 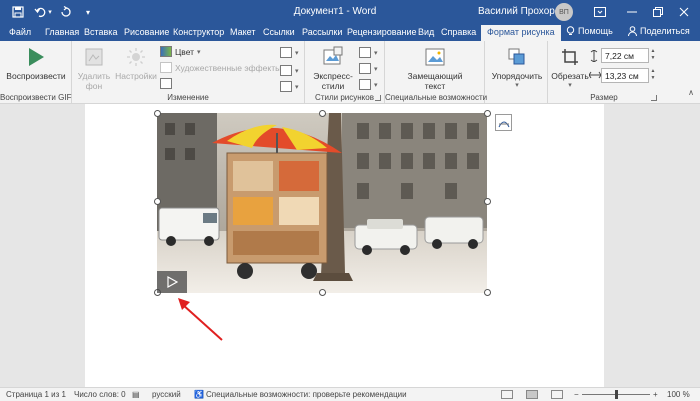 What do you see at coordinates (378, 98) in the screenshot?
I see `styles-dialog-launcher-icon` at bounding box center [378, 98].